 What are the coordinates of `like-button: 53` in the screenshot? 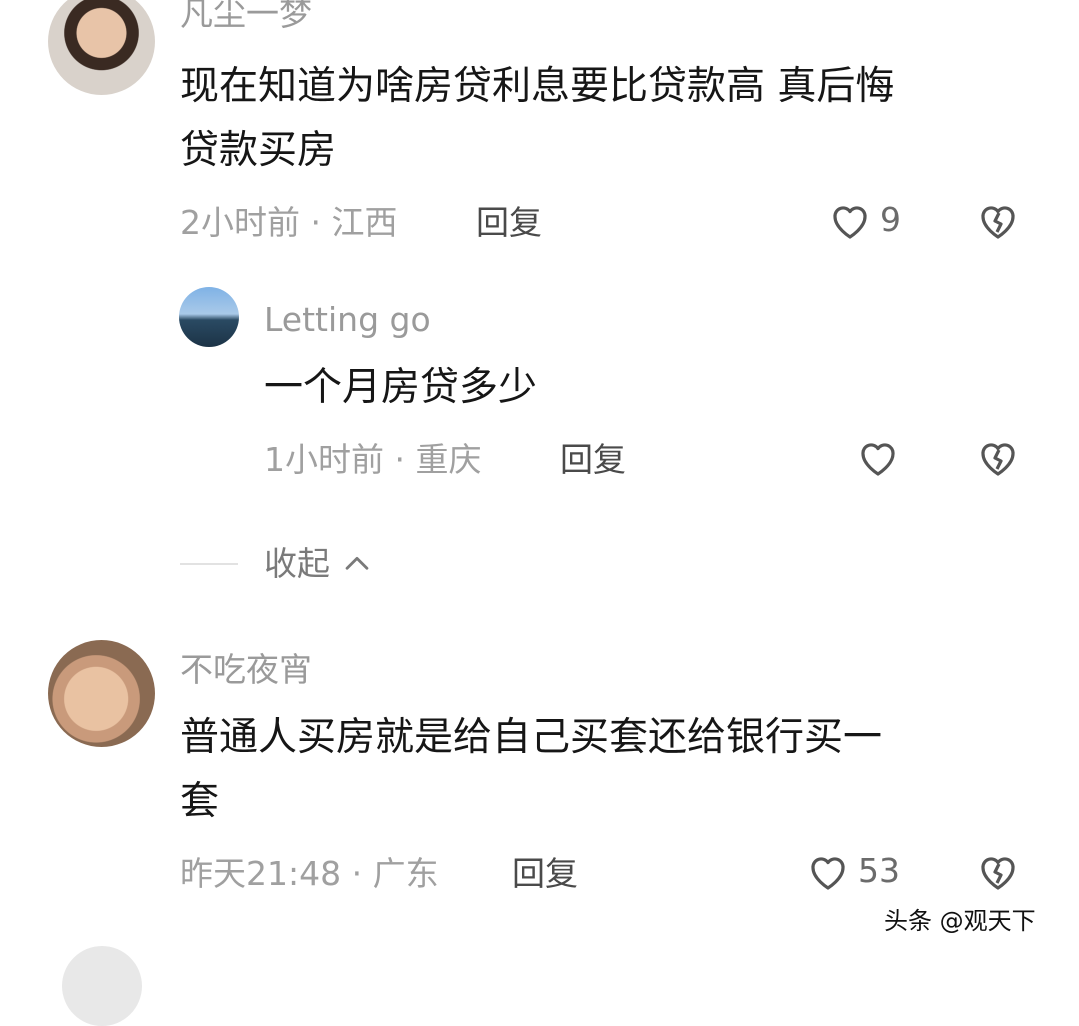 It's located at (852, 871).